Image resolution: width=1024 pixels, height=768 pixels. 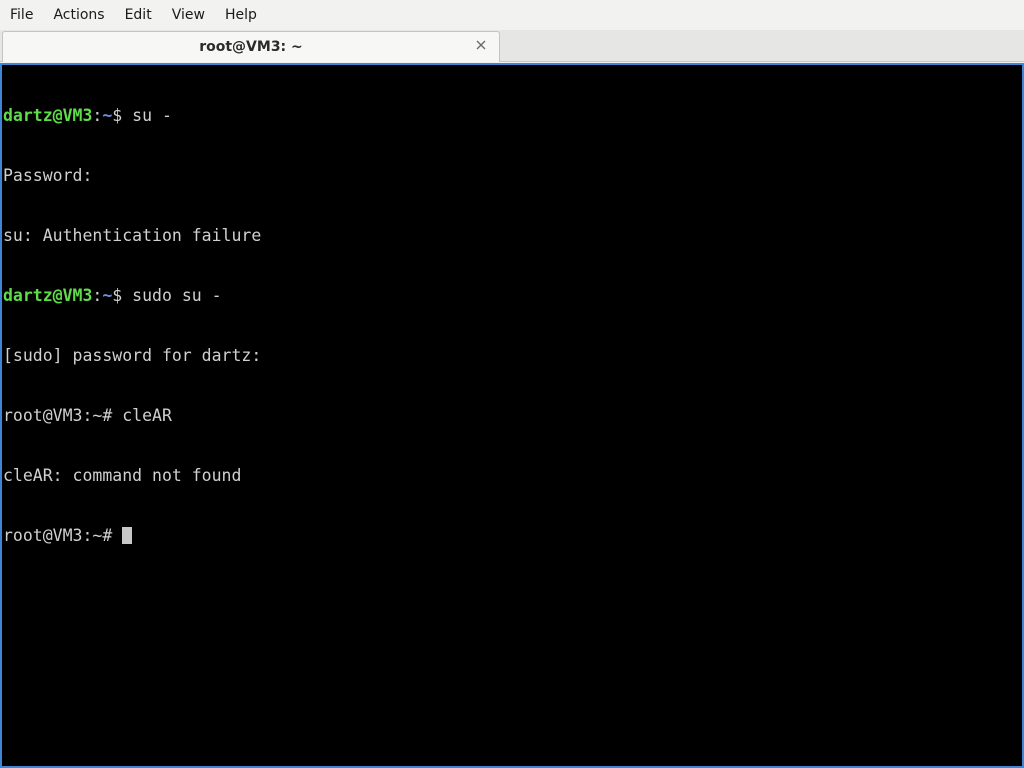 What do you see at coordinates (87, 415) in the screenshot?
I see `terminal-line: root@VM3:~# cleAR` at bounding box center [87, 415].